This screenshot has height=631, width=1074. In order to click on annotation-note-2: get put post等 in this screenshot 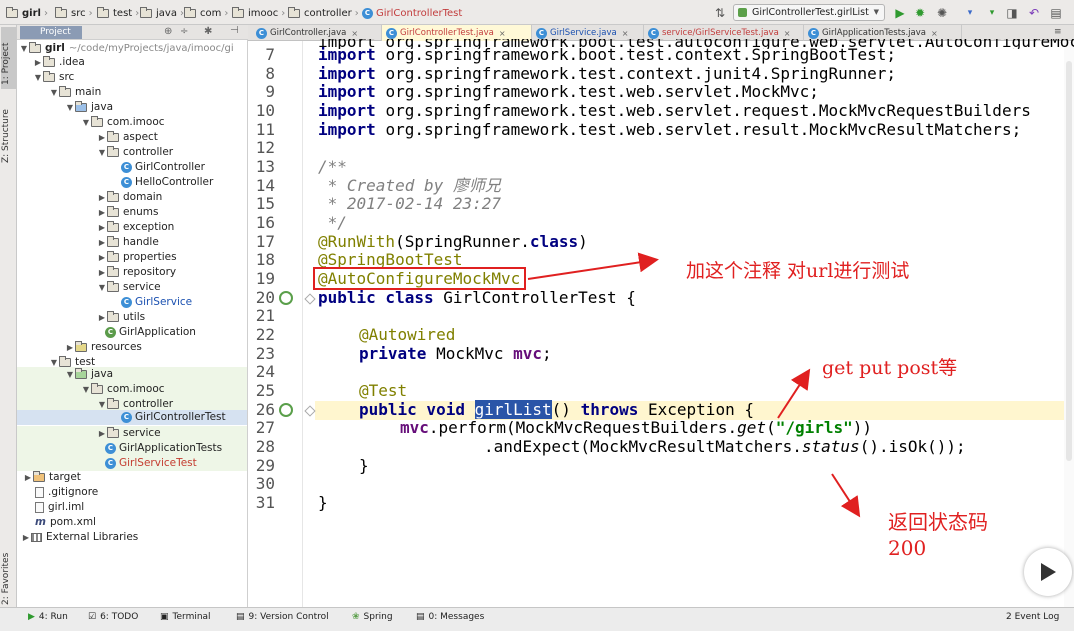, I will do `click(890, 368)`.